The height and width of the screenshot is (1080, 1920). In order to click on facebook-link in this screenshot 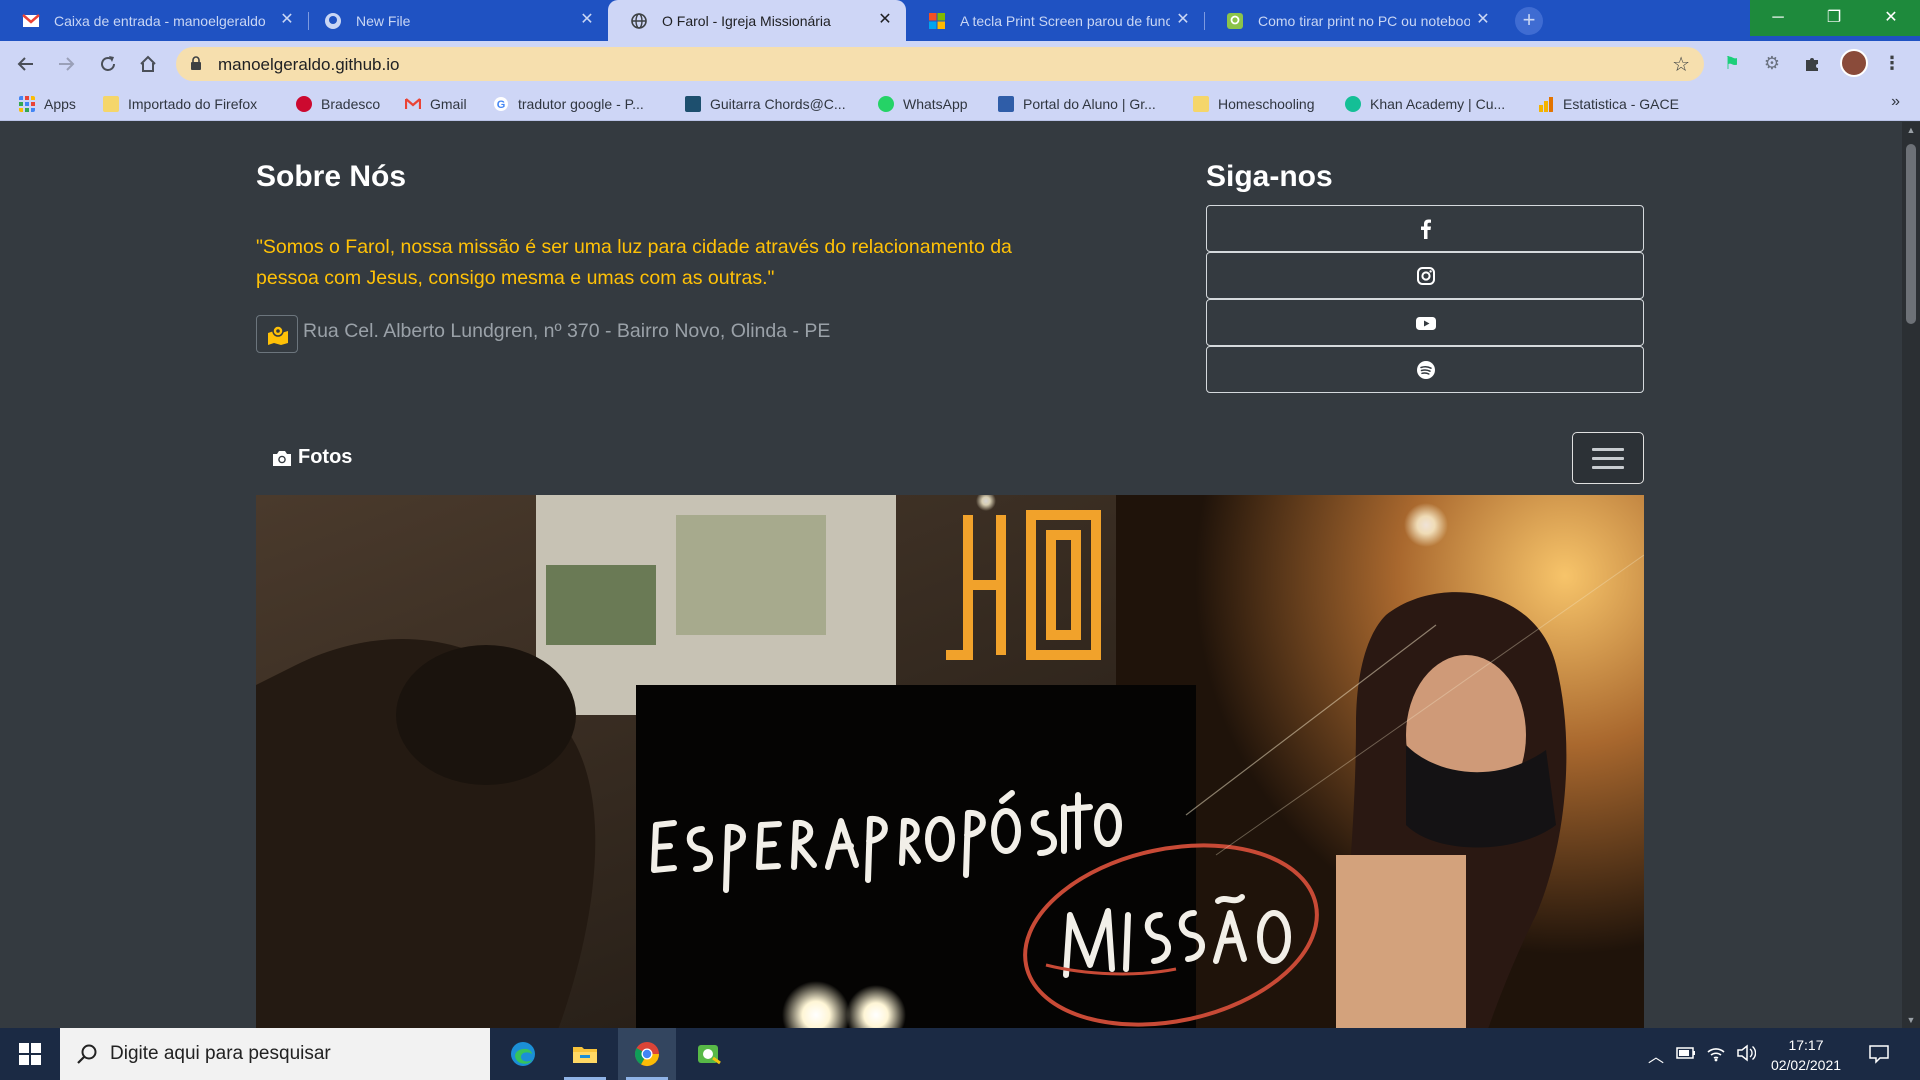, I will do `click(1425, 228)`.